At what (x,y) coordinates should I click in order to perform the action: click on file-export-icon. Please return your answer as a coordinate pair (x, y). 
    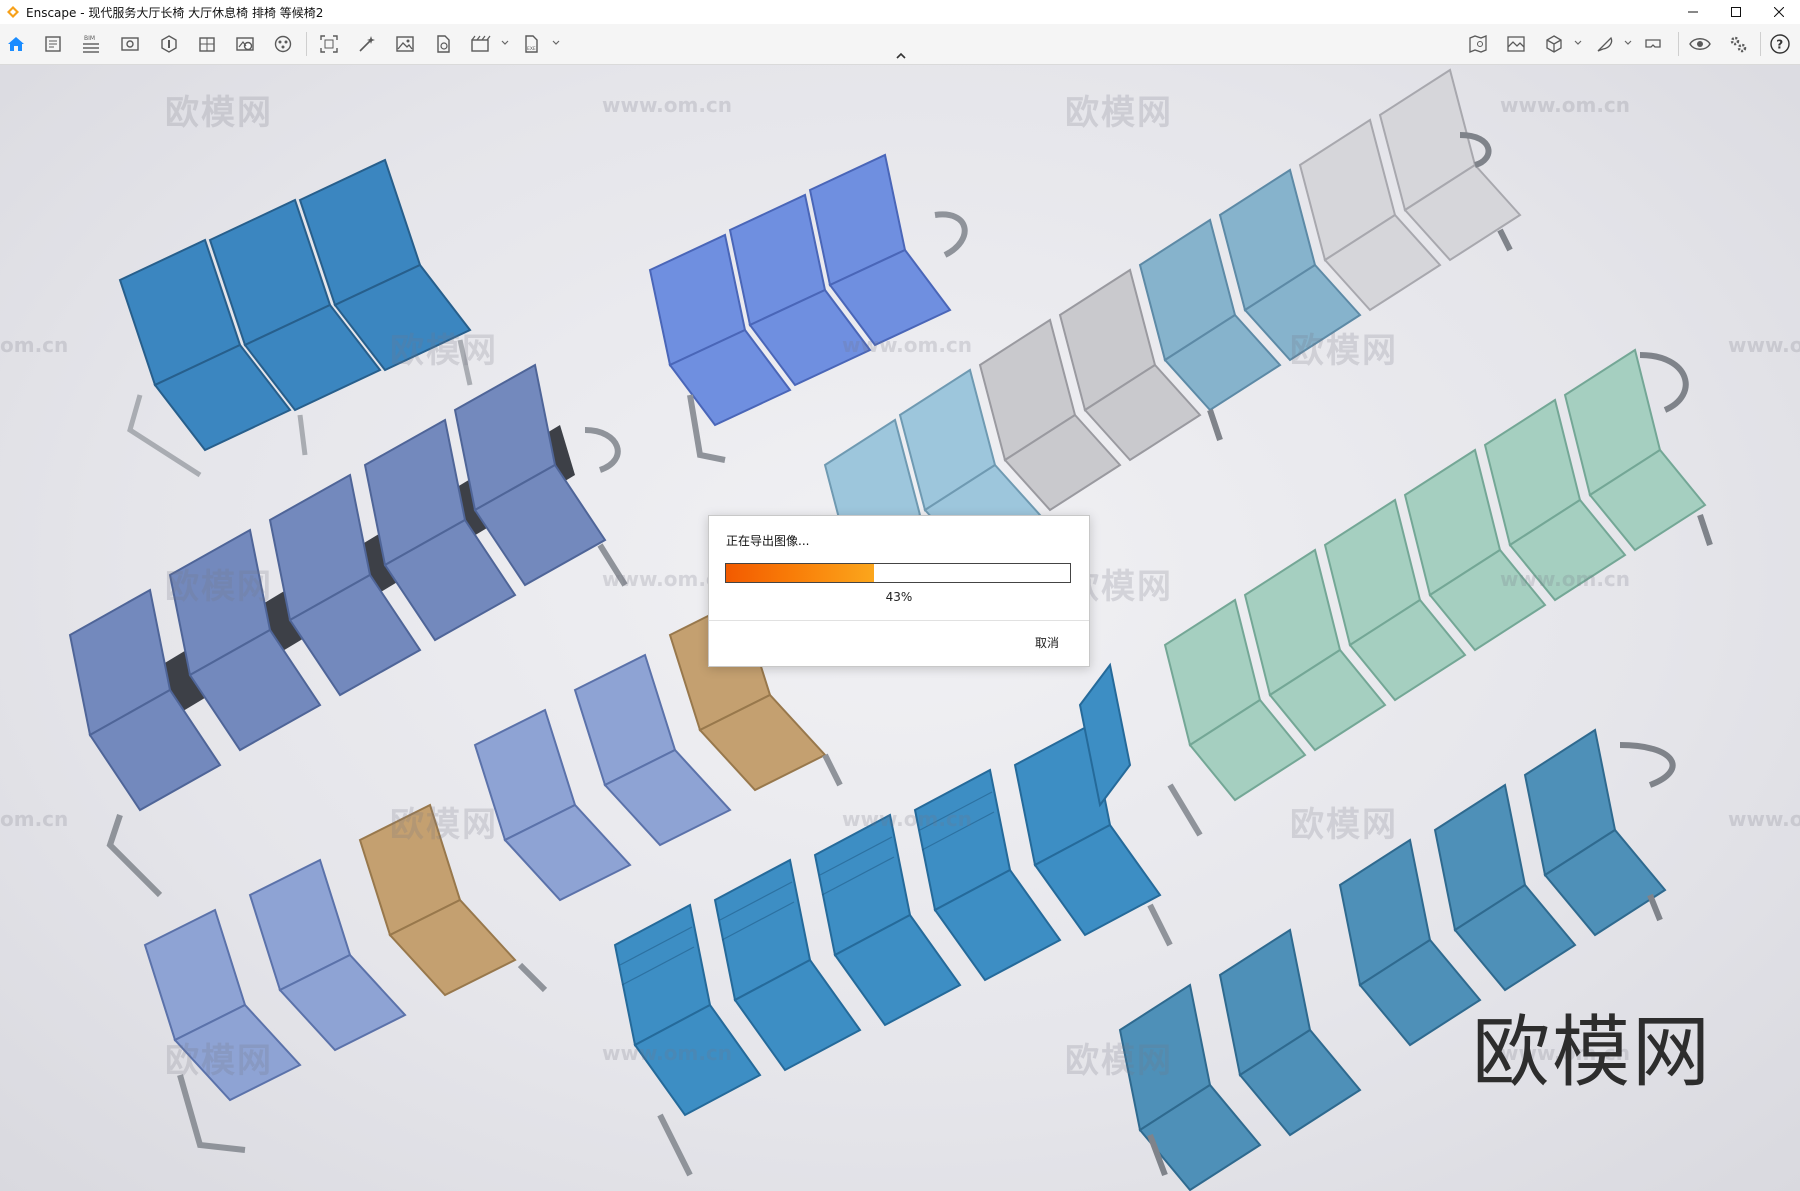
    Looking at the image, I should click on (443, 44).